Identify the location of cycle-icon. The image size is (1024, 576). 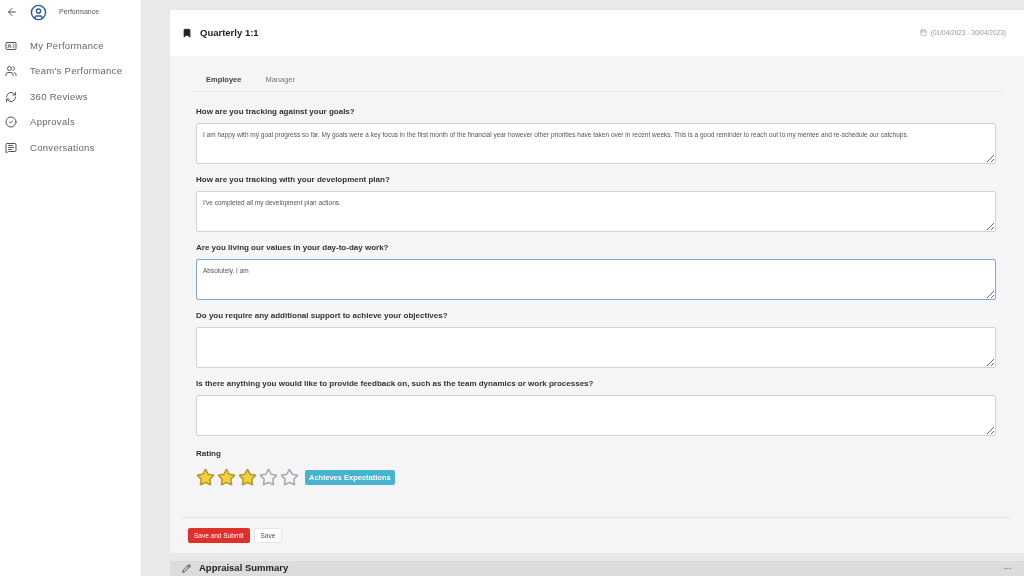
(11, 96).